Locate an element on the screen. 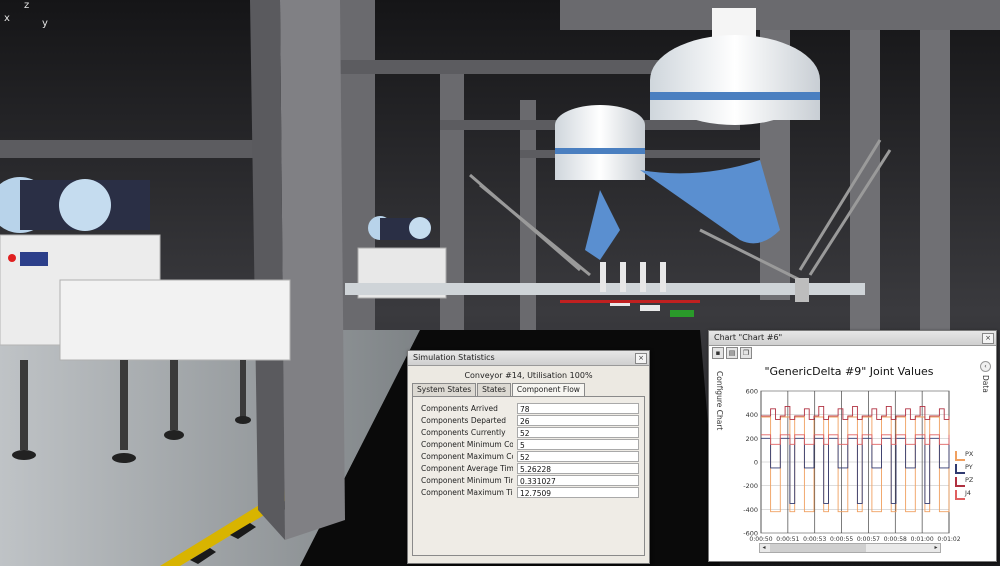  tab-component-flow: Component Flow is located at coordinates (548, 390).